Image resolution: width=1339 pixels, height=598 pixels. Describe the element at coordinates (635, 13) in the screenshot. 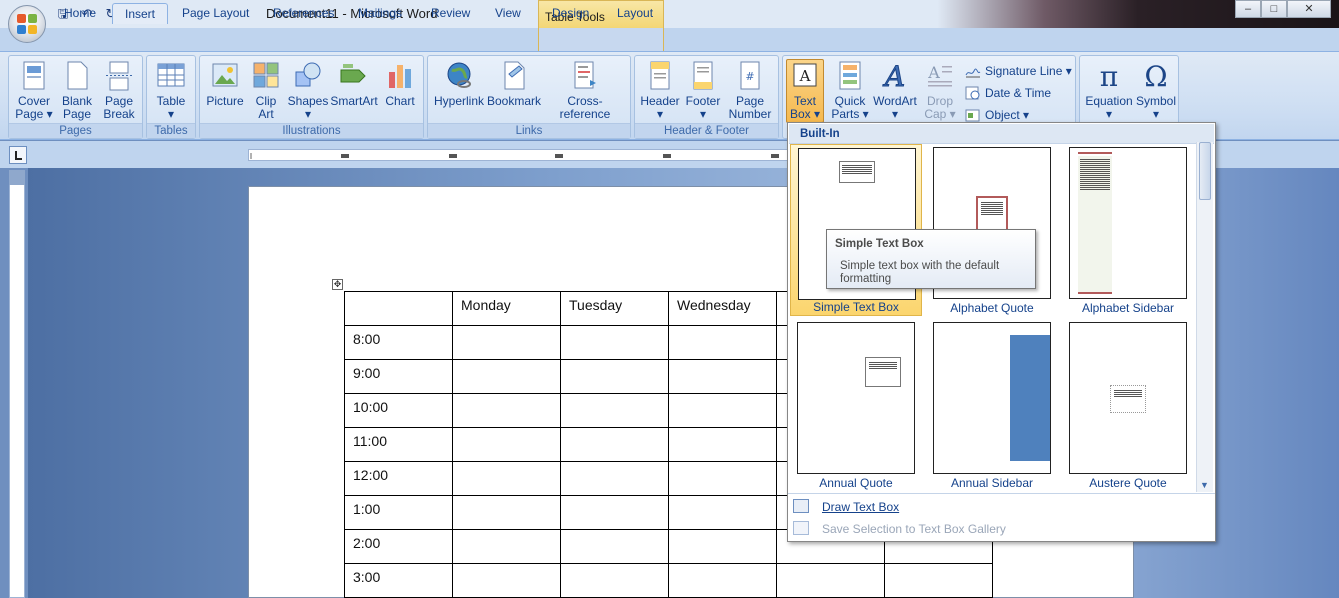

I see `tab-layout: Layout` at that location.